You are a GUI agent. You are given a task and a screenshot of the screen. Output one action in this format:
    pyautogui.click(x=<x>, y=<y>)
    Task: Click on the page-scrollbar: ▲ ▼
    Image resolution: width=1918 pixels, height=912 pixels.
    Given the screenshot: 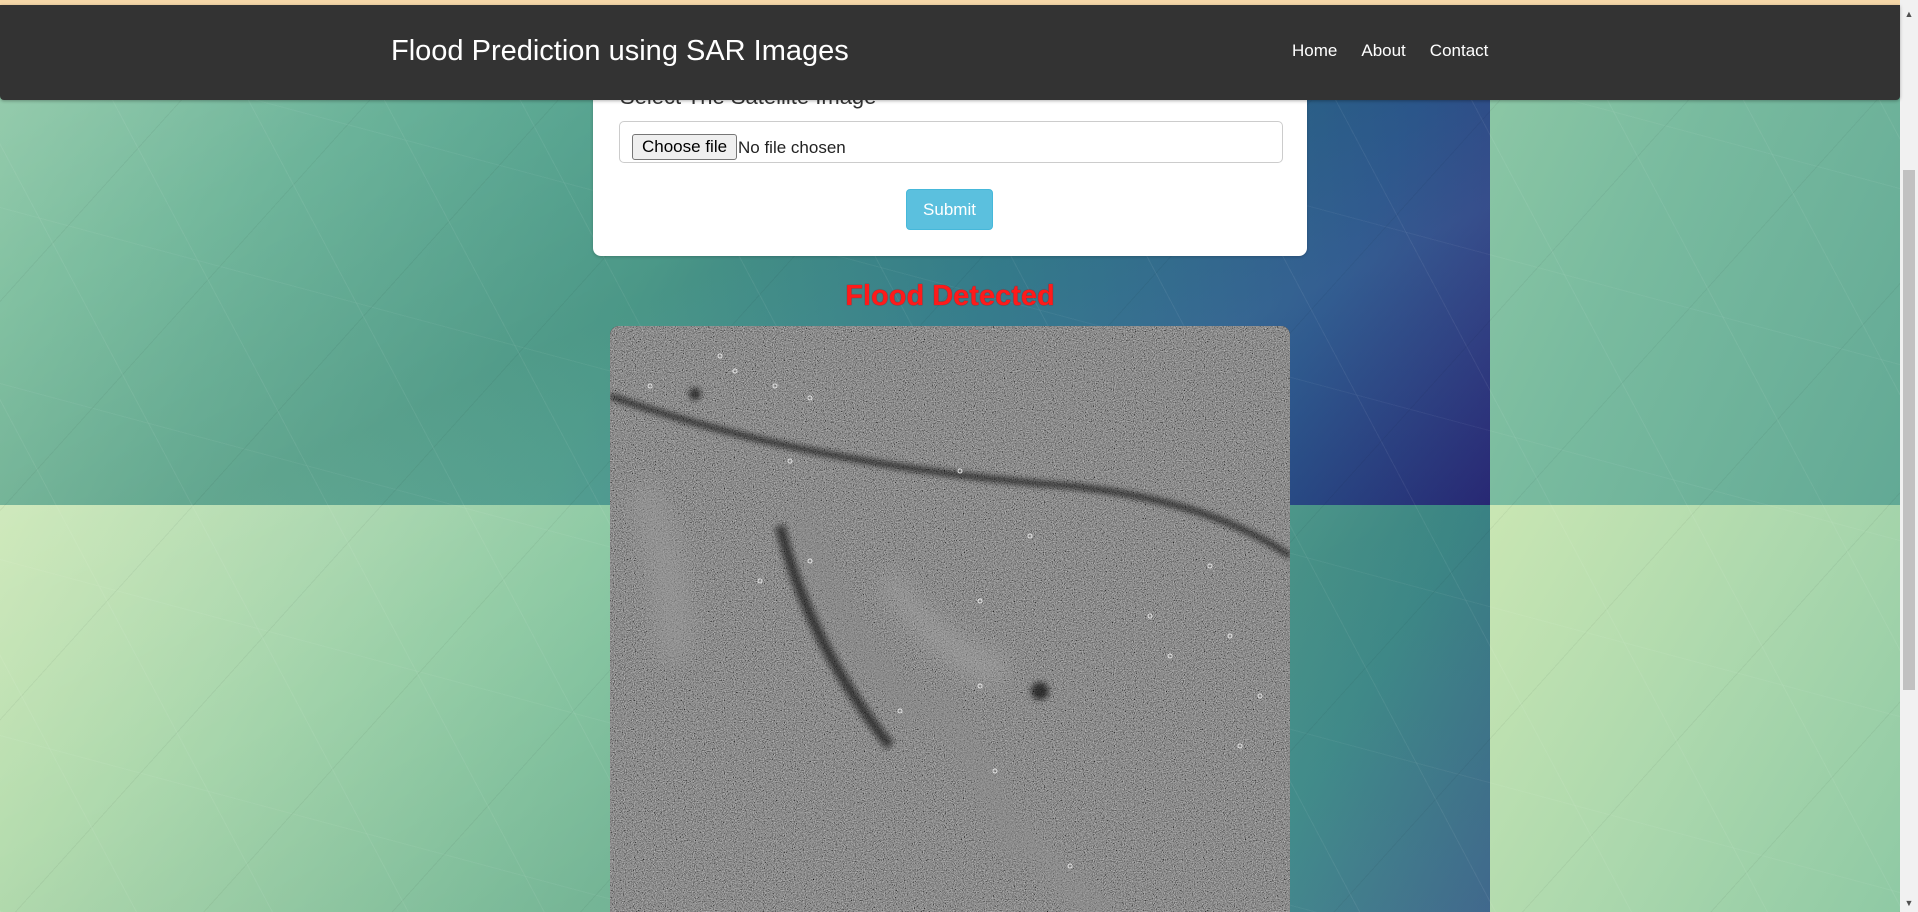 What is the action you would take?
    pyautogui.click(x=1909, y=456)
    